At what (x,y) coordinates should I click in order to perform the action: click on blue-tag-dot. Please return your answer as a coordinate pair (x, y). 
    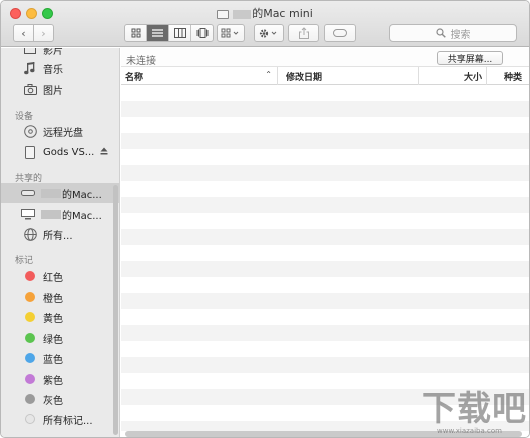
    Looking at the image, I should click on (30, 358).